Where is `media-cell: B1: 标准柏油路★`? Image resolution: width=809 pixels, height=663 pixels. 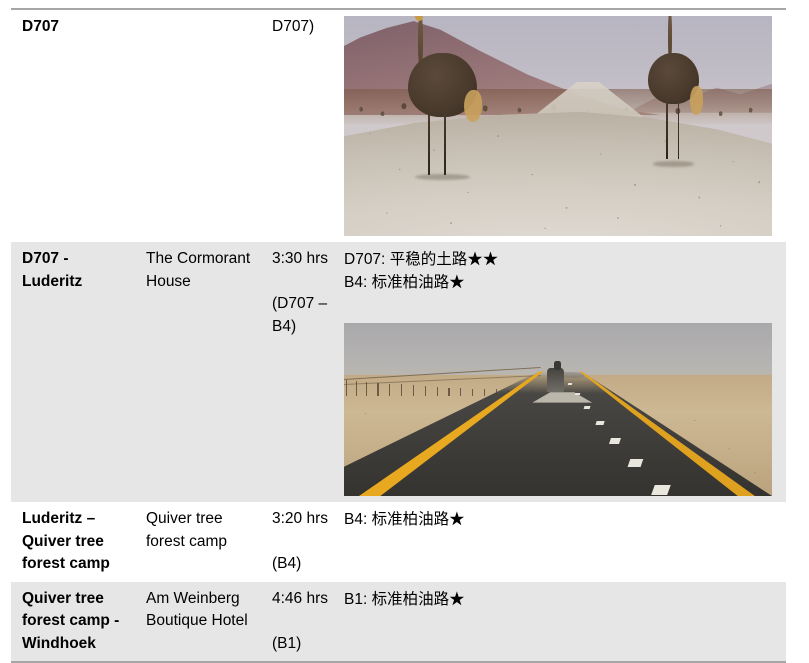
media-cell: B1: 标准柏油路★ is located at coordinates (565, 621).